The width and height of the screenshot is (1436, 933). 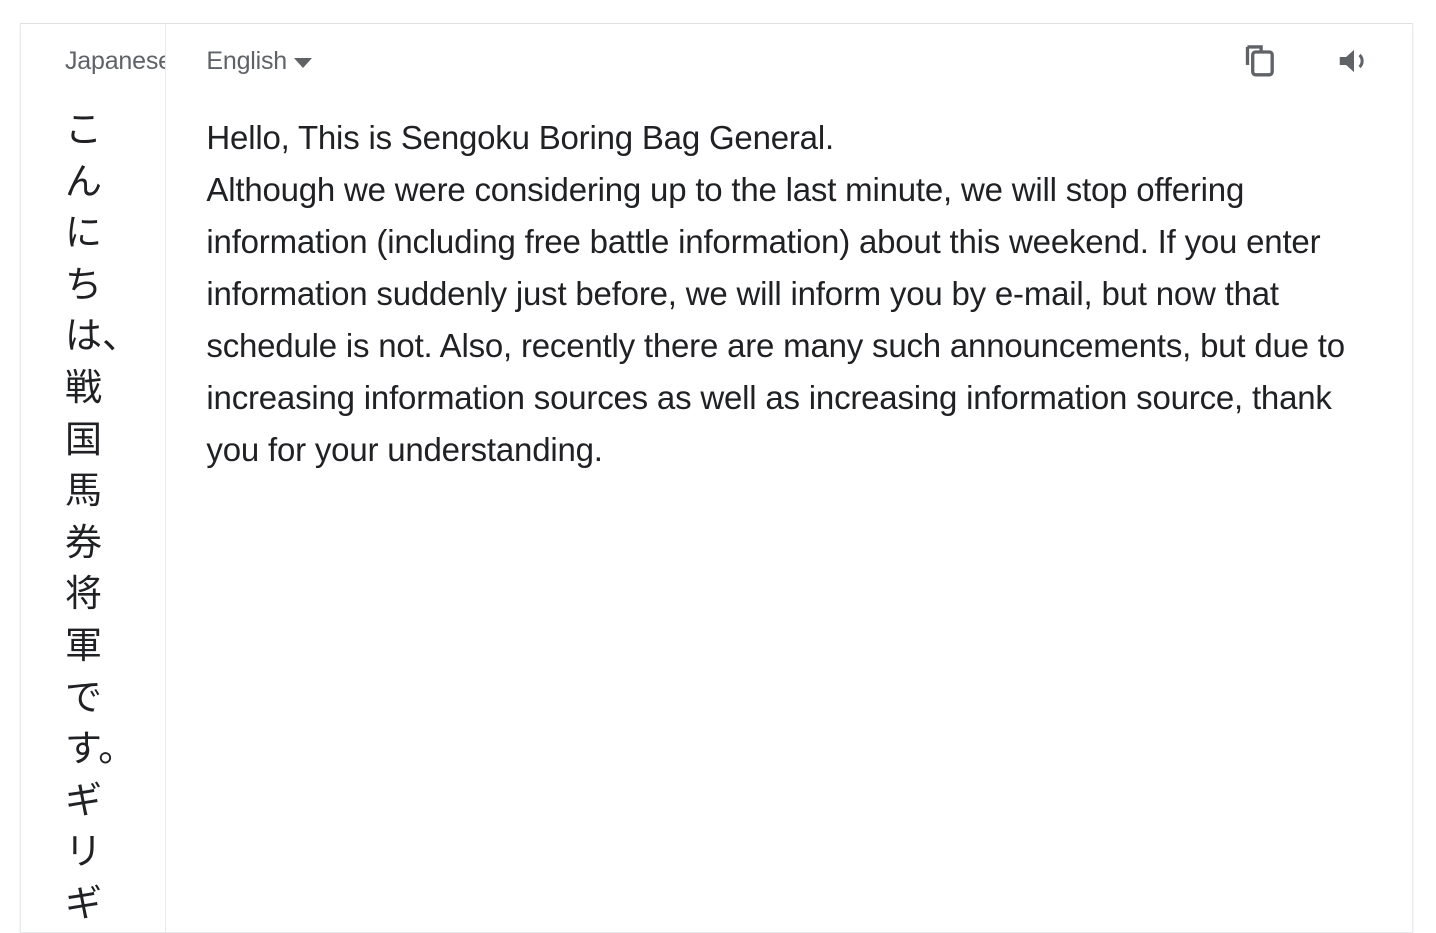 I want to click on source-pane-header: Japanese - detected, so click(x=93, y=61).